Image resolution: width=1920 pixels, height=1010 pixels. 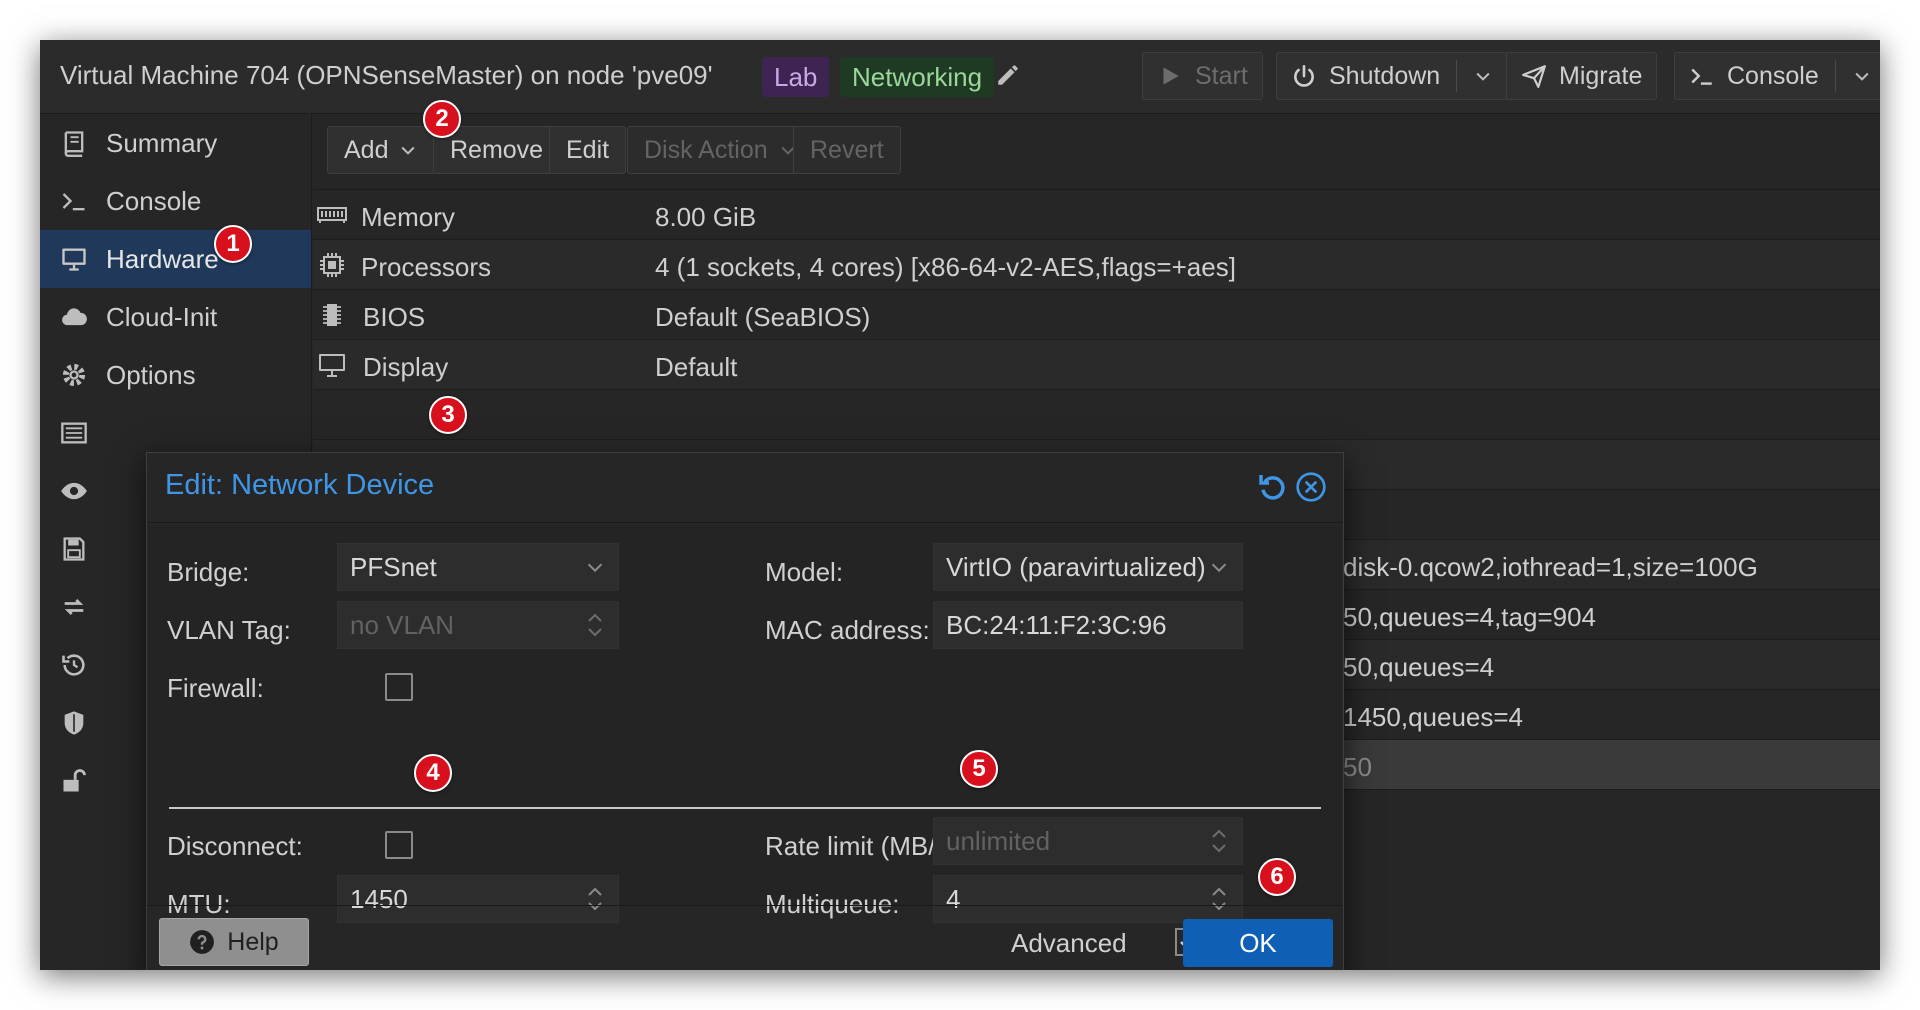 I want to click on sidebar-item-label: Hardware, so click(x=162, y=258).